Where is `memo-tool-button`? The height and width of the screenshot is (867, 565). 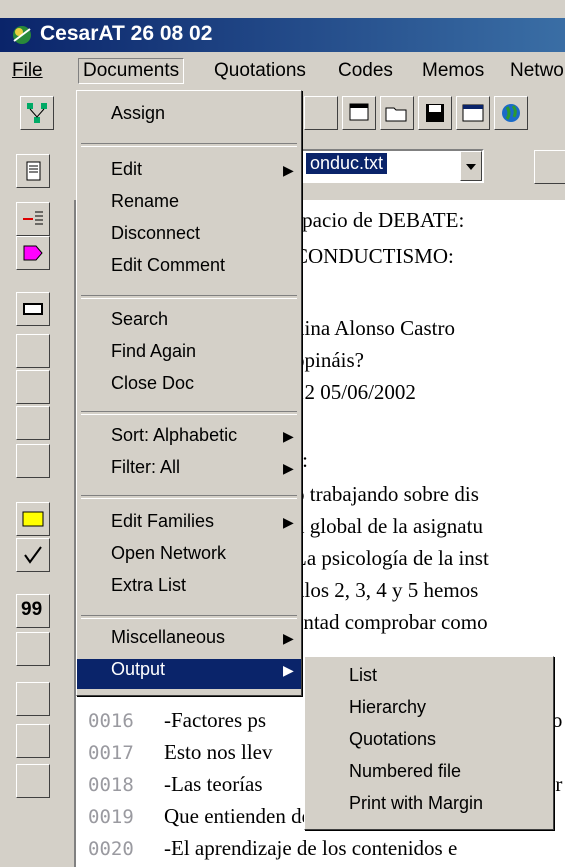
memo-tool-button is located at coordinates (33, 519).